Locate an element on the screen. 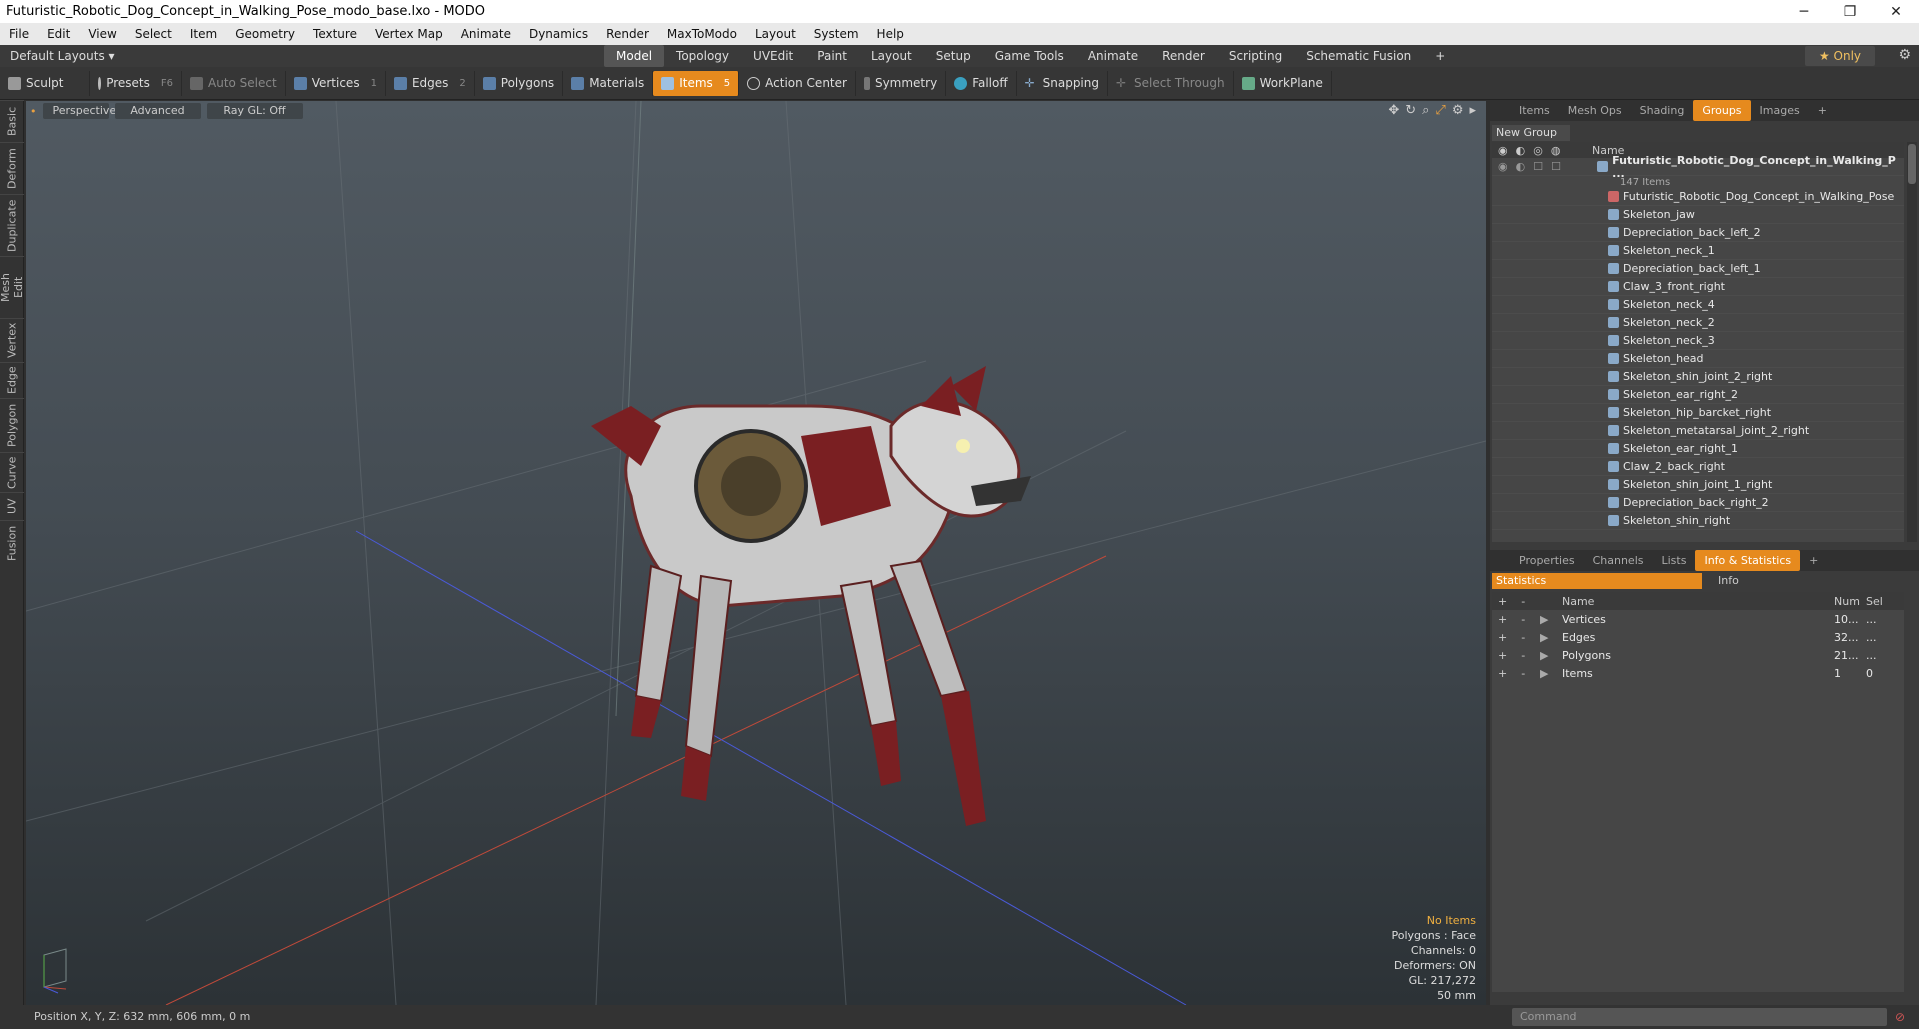 The image size is (1919, 1029). checkbox: ☐ is located at coordinates (1538, 166).